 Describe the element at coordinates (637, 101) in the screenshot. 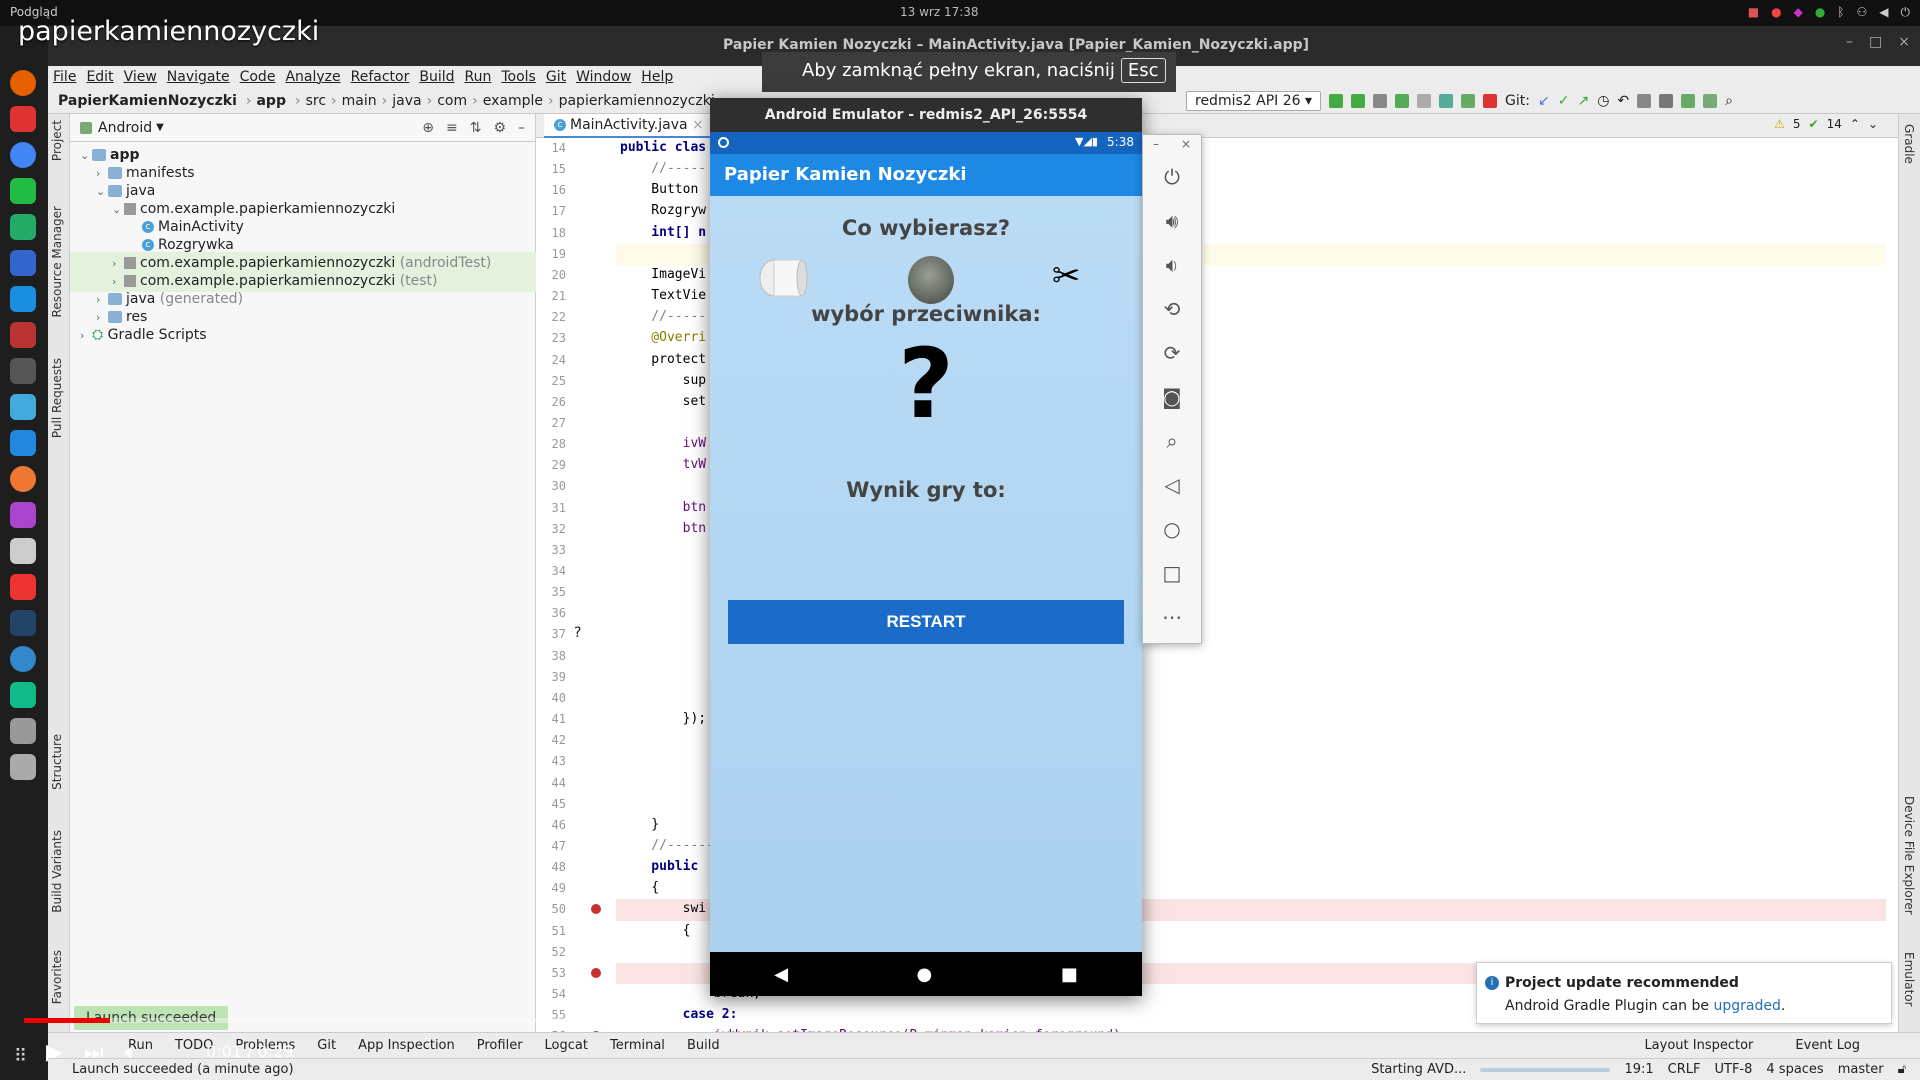

I see `breadcrumb-package: papierkamiennozyczki` at that location.